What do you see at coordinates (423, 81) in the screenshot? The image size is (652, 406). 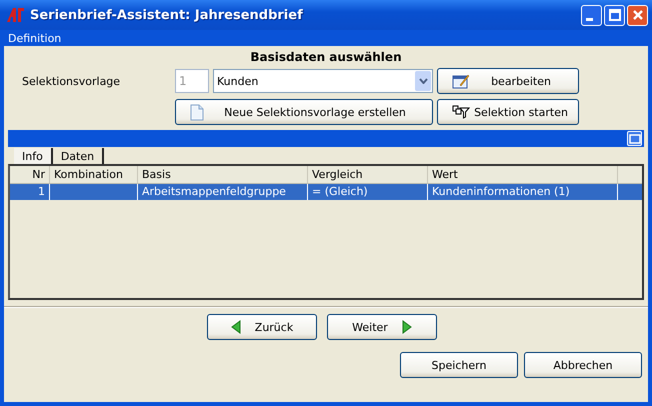 I see `chevron-down-icon` at bounding box center [423, 81].